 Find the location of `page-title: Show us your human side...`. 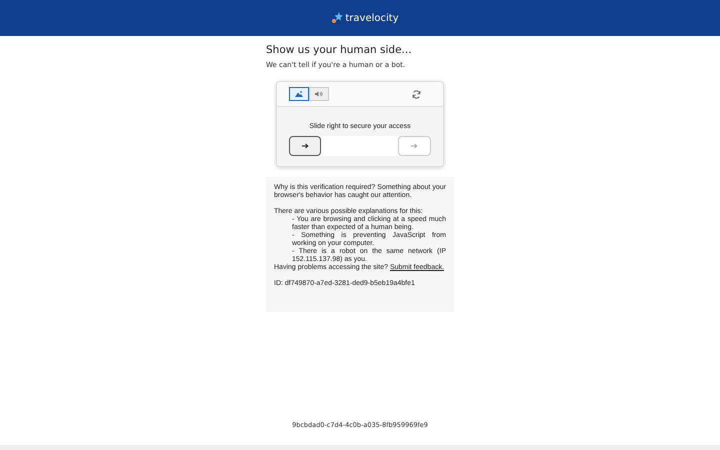

page-title: Show us your human side... is located at coordinates (339, 50).